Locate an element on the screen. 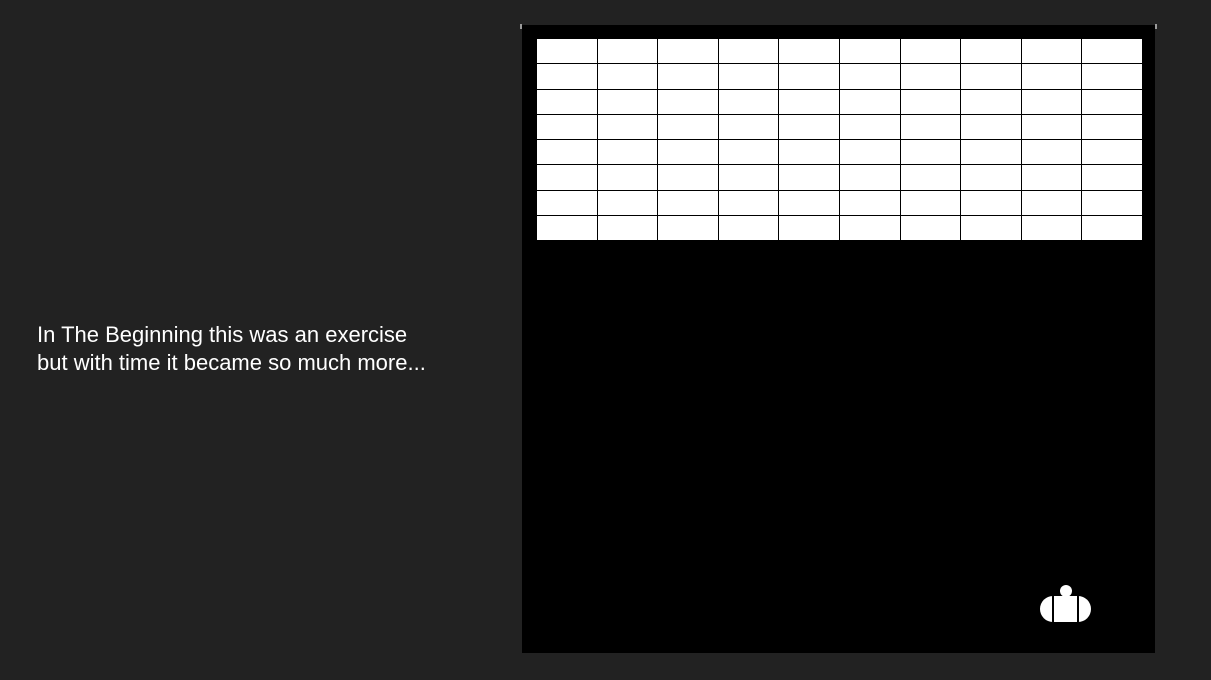  brick-wall is located at coordinates (839, 139).